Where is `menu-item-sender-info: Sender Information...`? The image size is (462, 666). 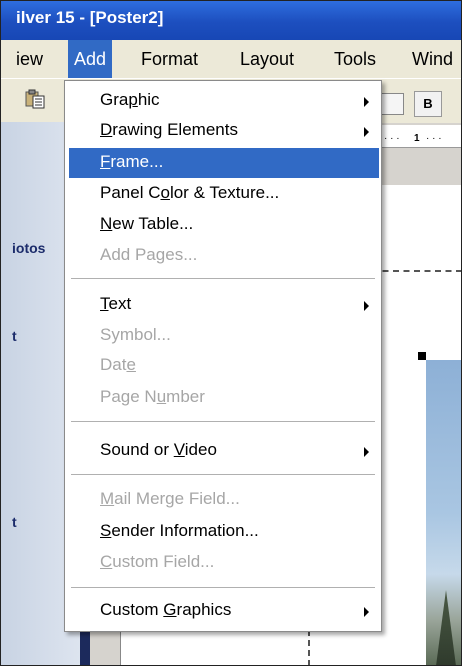 menu-item-sender-info: Sender Information... is located at coordinates (224, 532).